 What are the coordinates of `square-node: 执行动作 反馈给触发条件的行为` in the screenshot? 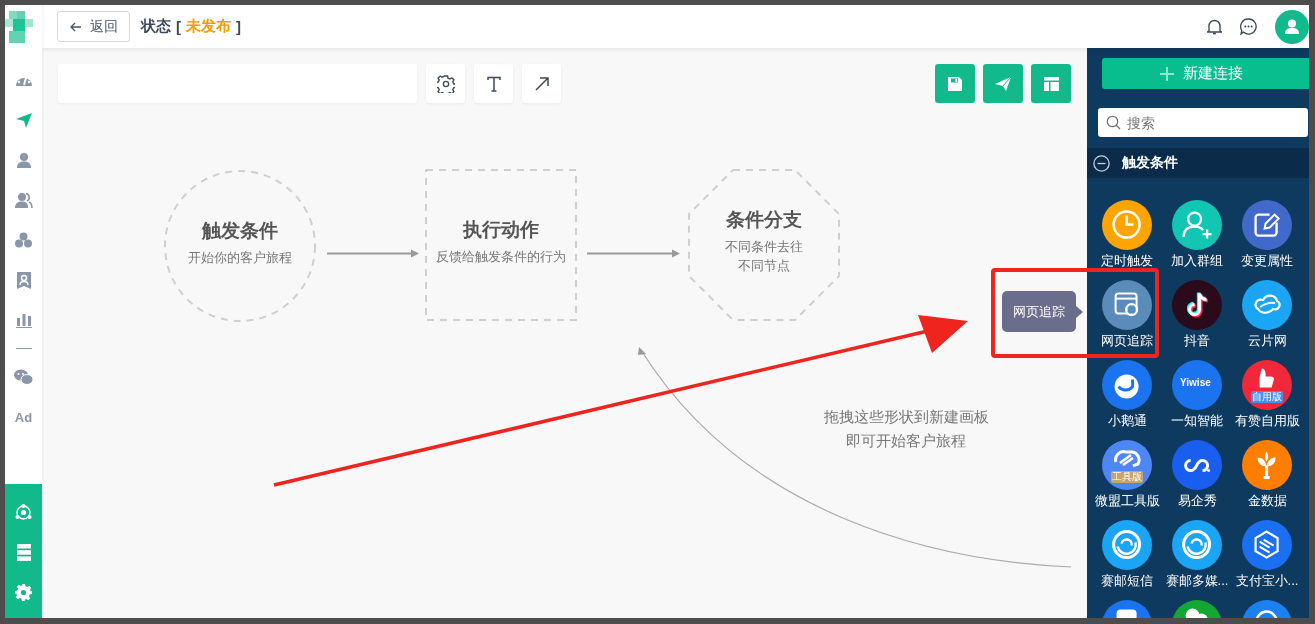 It's located at (501, 245).